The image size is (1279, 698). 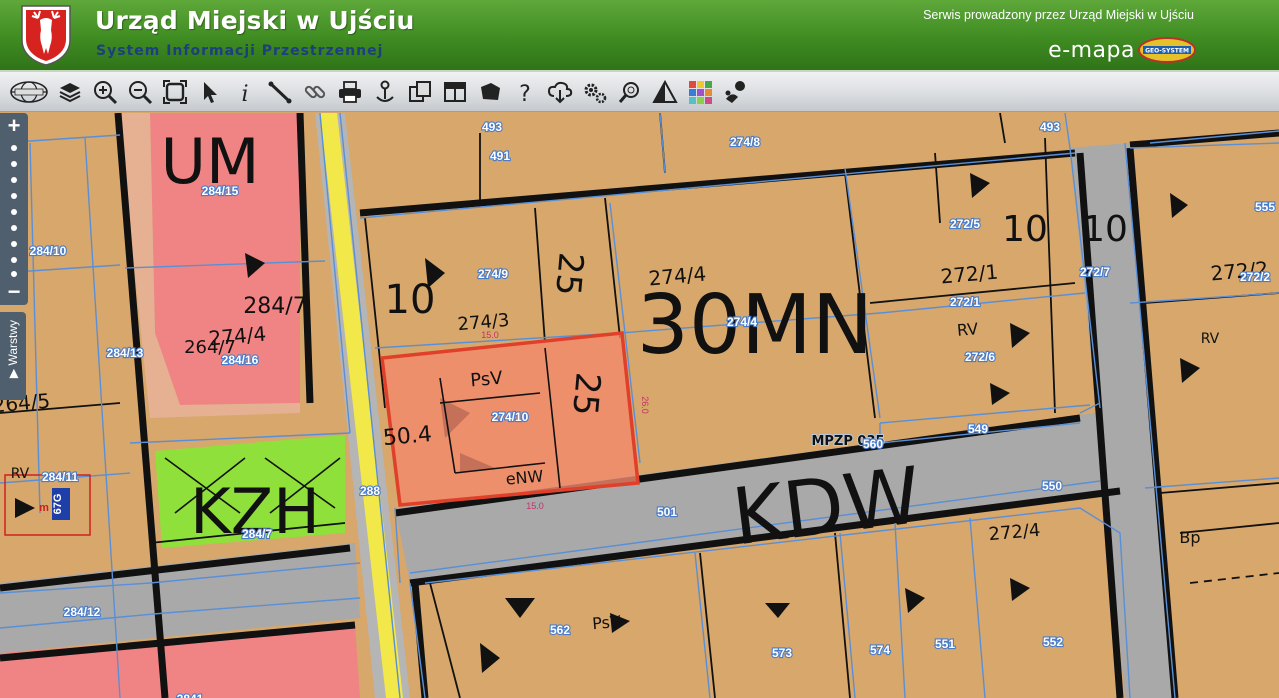 I want to click on zoom-out-control: −, so click(x=14, y=292).